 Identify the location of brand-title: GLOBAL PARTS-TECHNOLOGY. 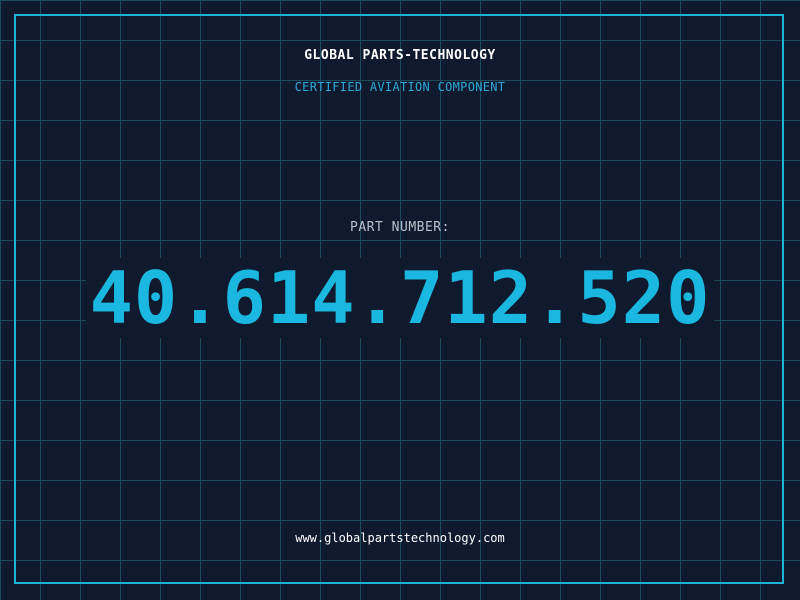
(400, 55).